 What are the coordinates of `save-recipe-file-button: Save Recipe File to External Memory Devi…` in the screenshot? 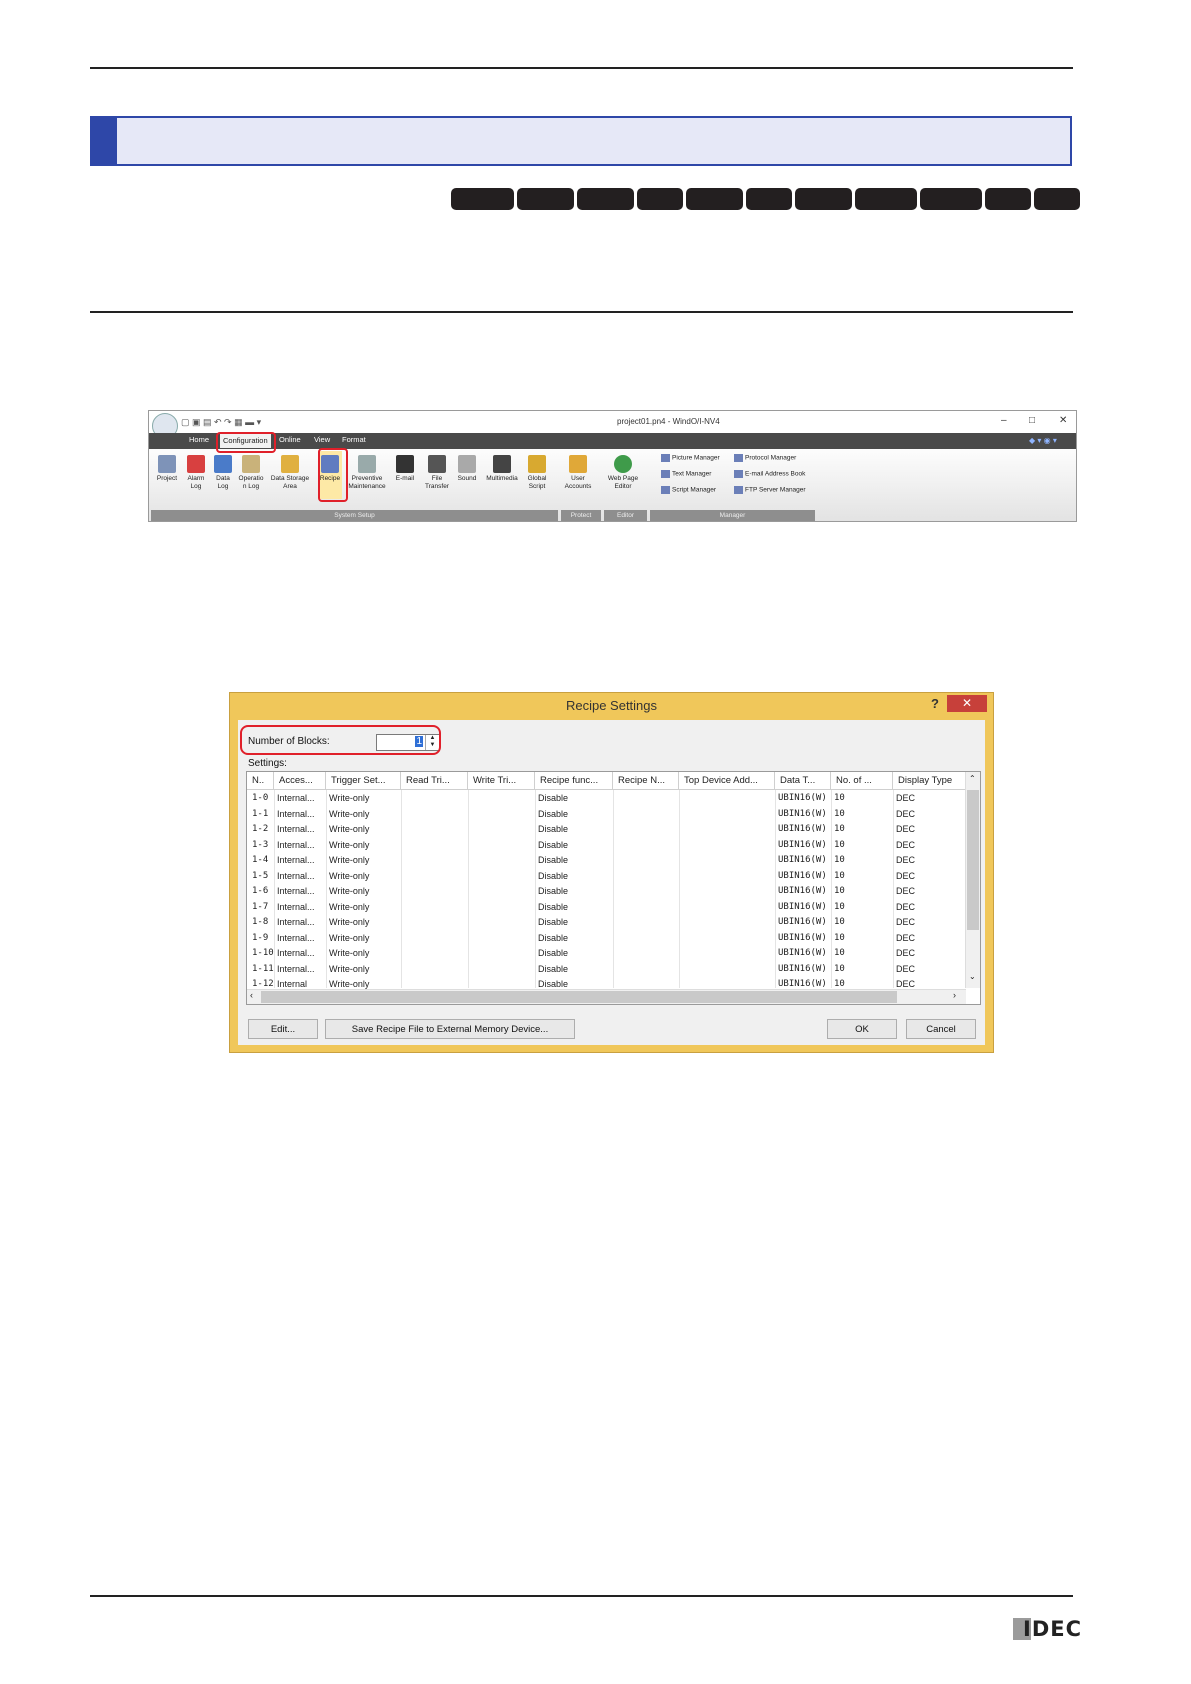 It's located at (450, 1029).